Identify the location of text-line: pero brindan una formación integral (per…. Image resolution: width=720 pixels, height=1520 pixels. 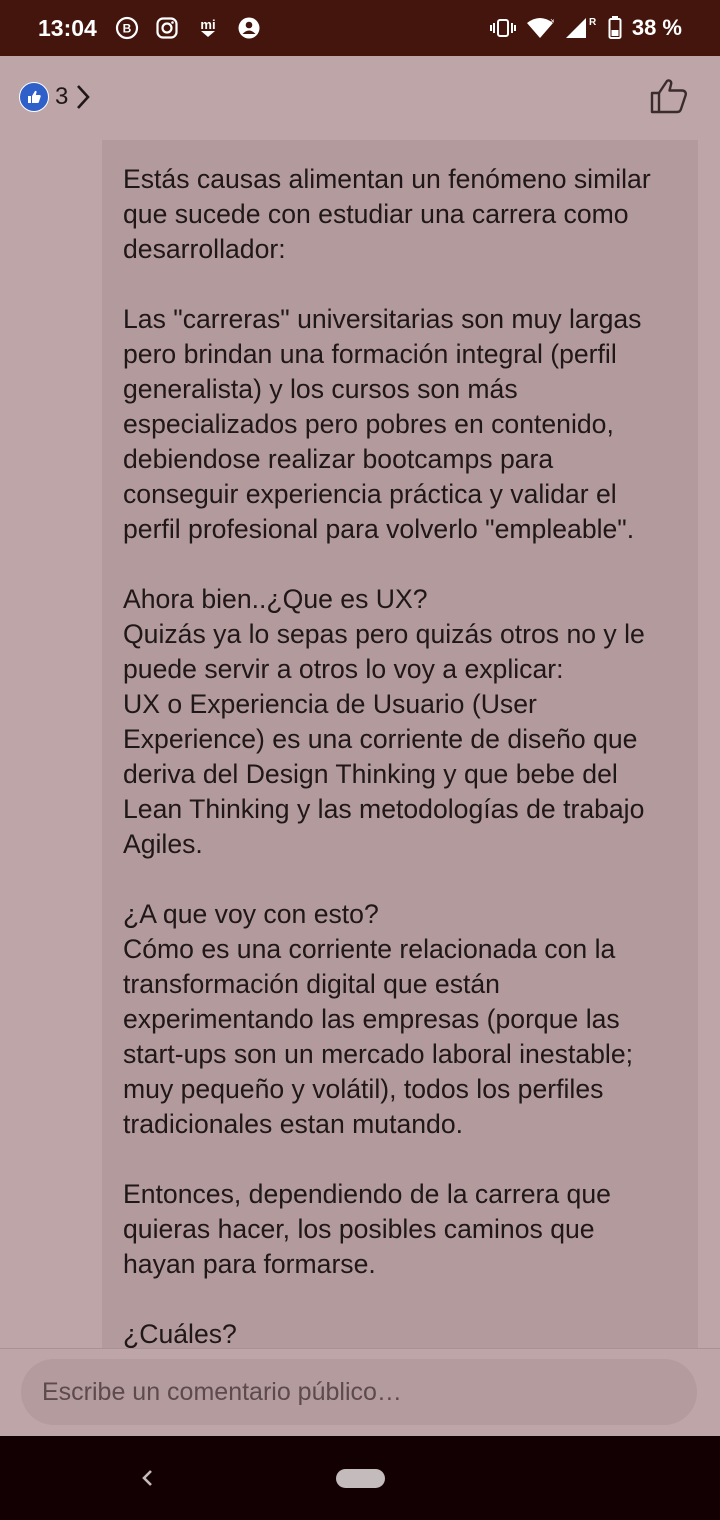
(370, 354).